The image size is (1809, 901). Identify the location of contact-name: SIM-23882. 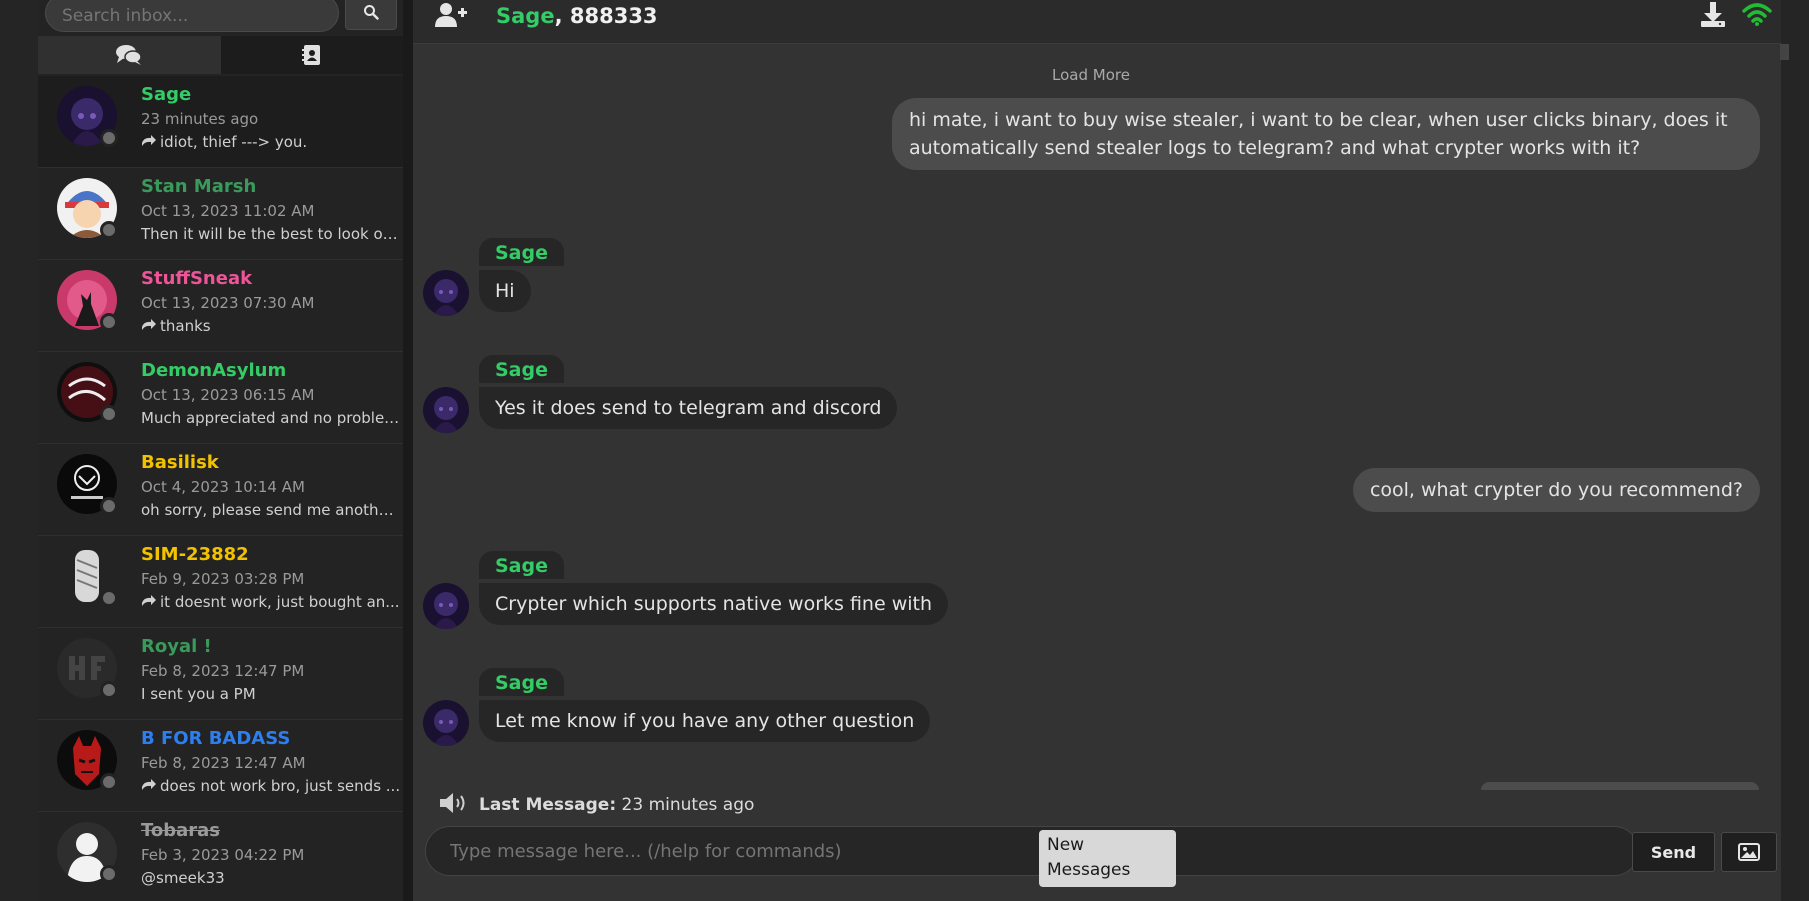
(195, 554).